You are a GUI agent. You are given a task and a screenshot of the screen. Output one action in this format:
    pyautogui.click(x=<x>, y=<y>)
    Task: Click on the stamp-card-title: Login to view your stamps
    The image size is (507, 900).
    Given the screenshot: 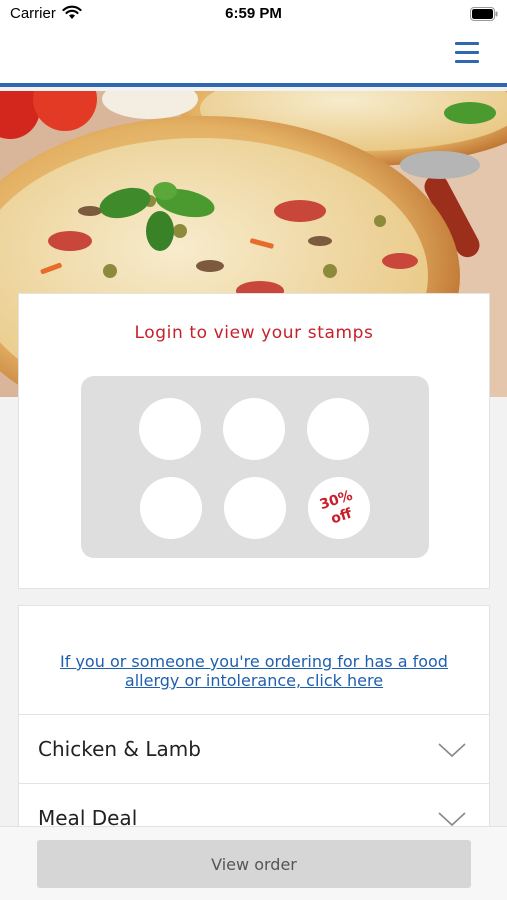 What is the action you would take?
    pyautogui.click(x=254, y=333)
    